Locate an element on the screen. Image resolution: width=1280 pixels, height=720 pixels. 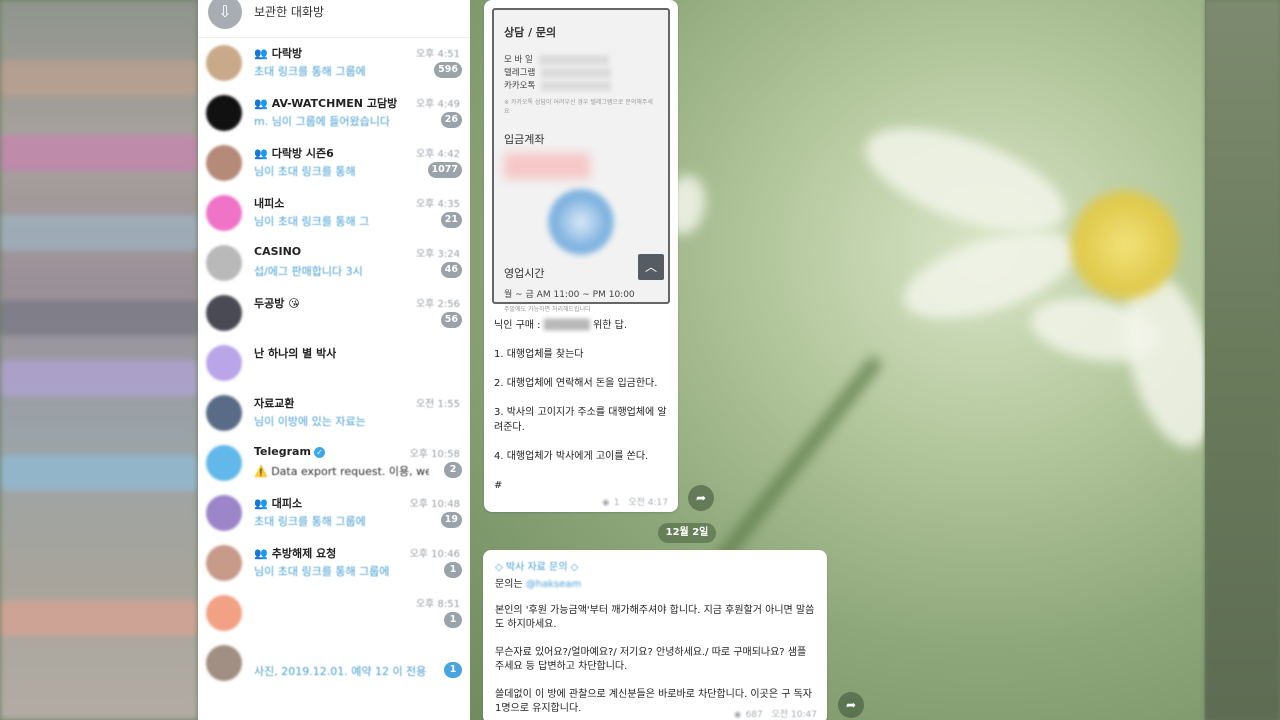
chat-name: 👥 다락방 시즌6 is located at coordinates (294, 153).